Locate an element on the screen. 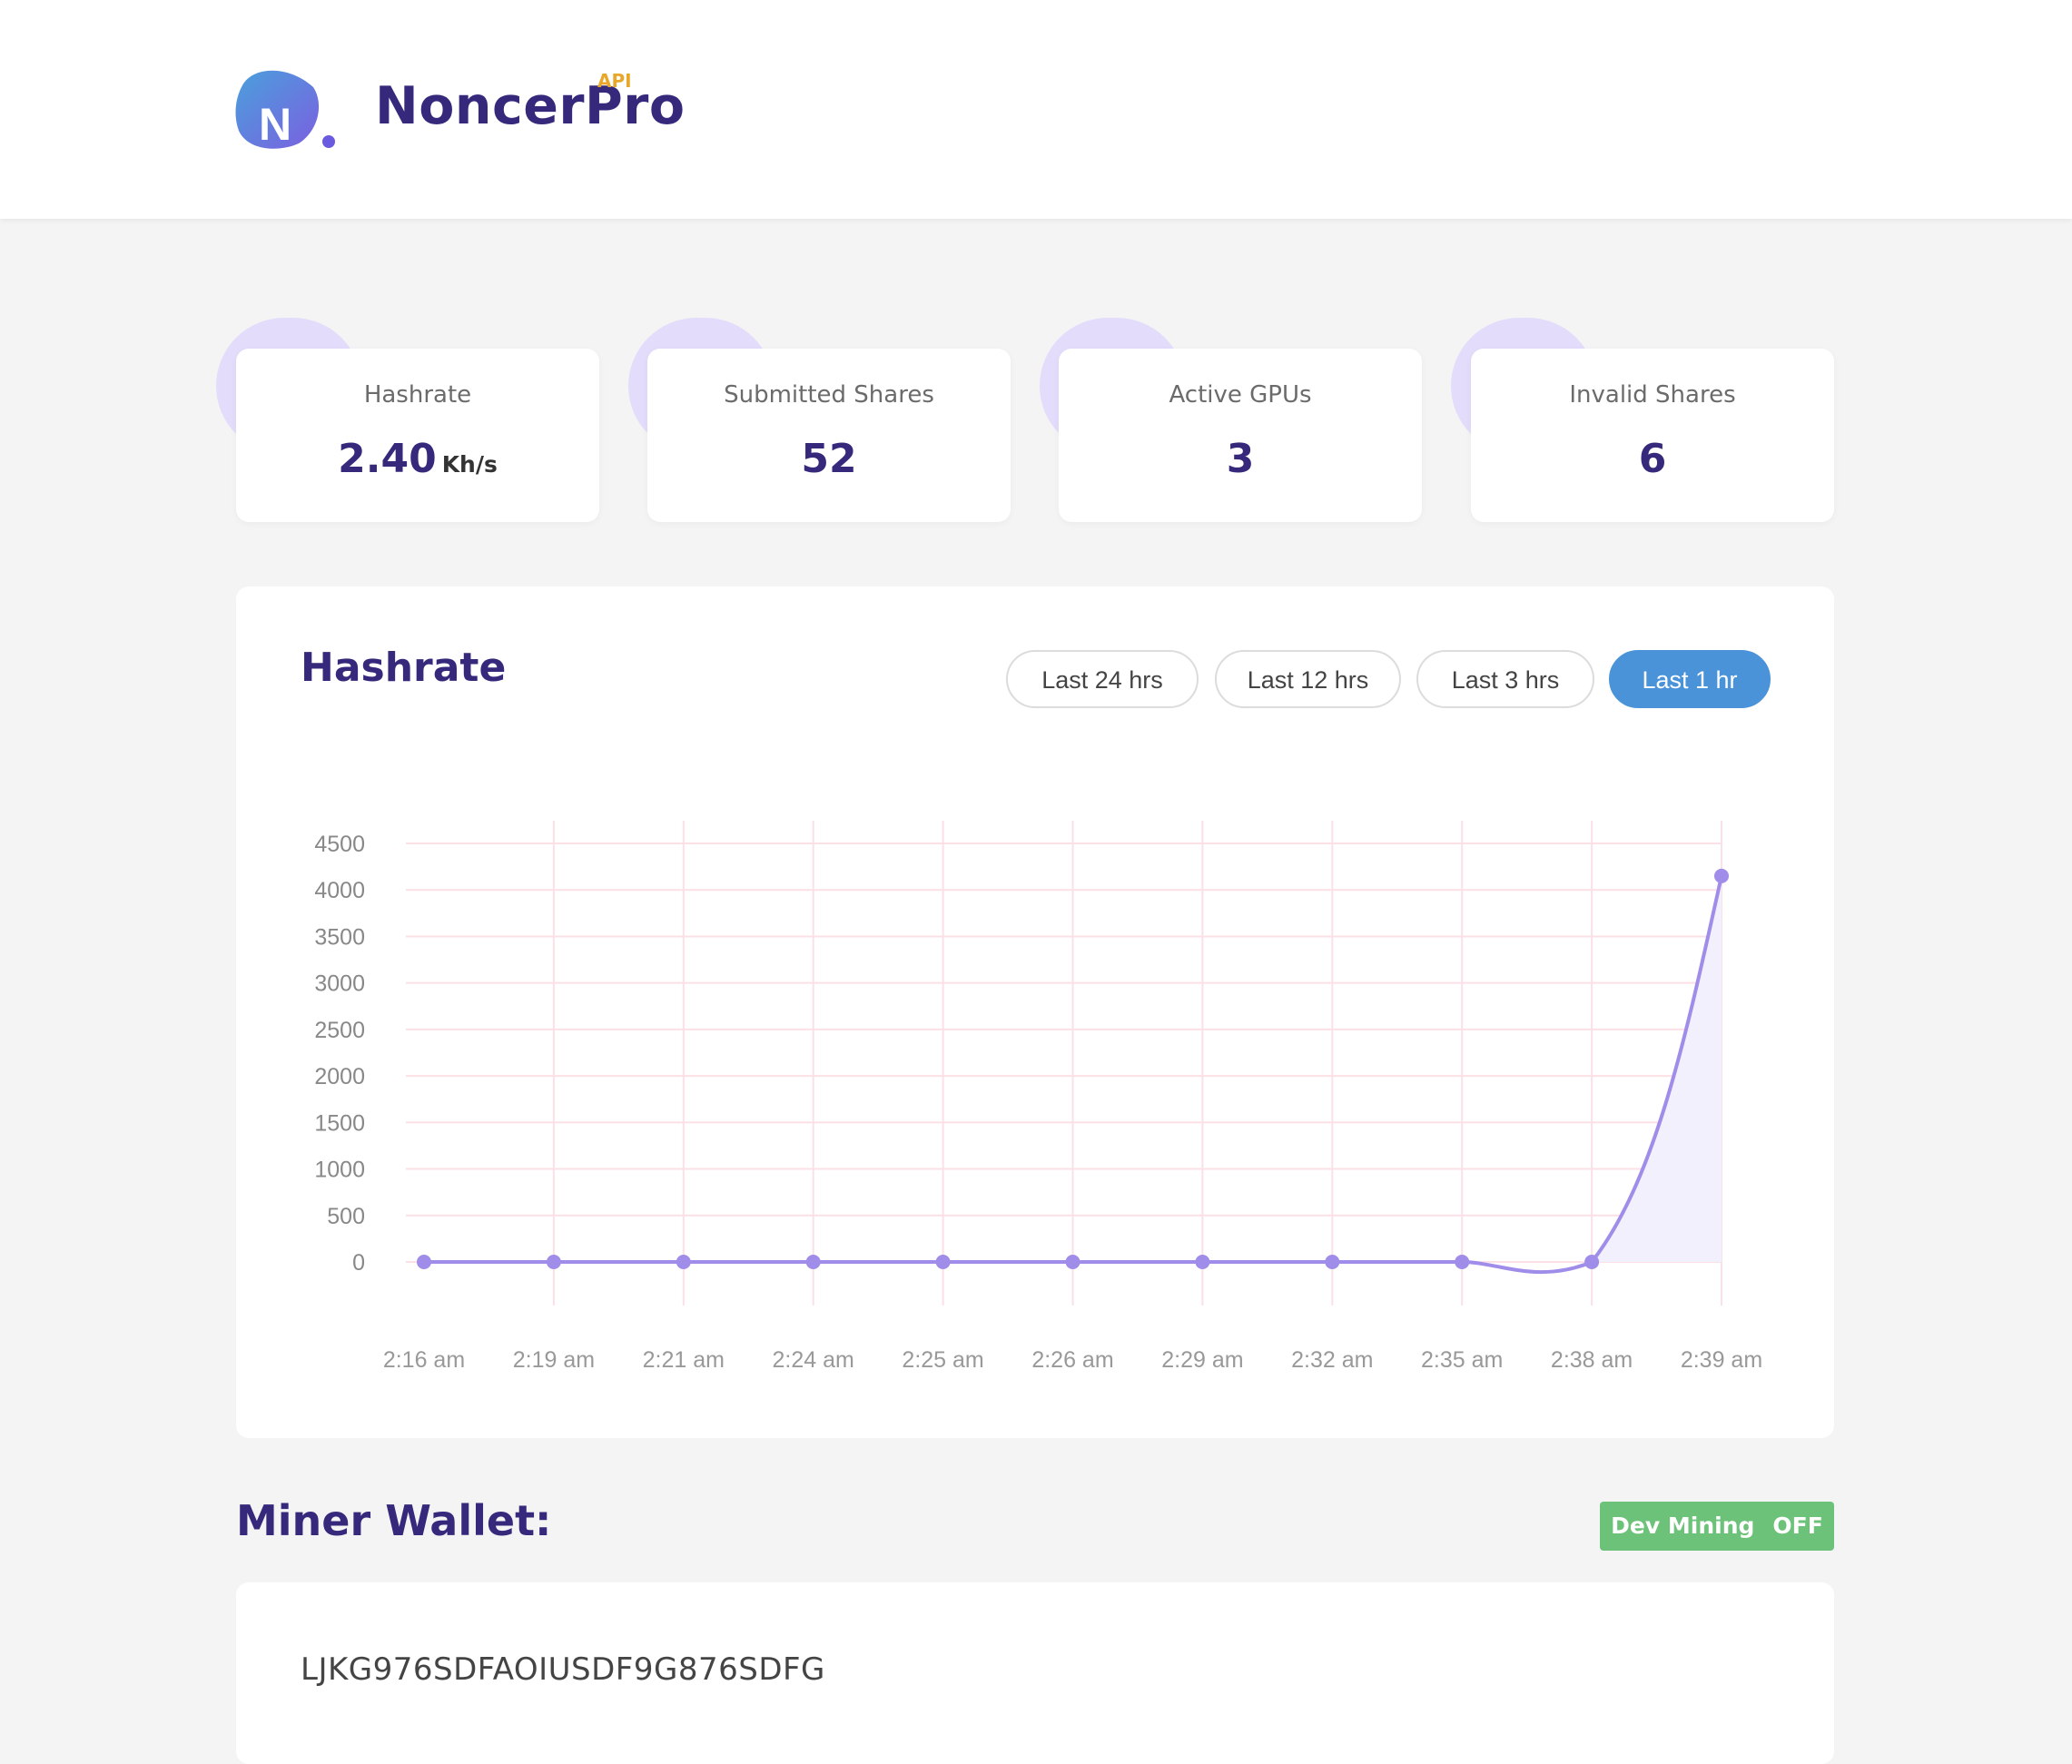 This screenshot has width=2072, height=1764. stat-value: 2.40 Kh/s is located at coordinates (418, 459).